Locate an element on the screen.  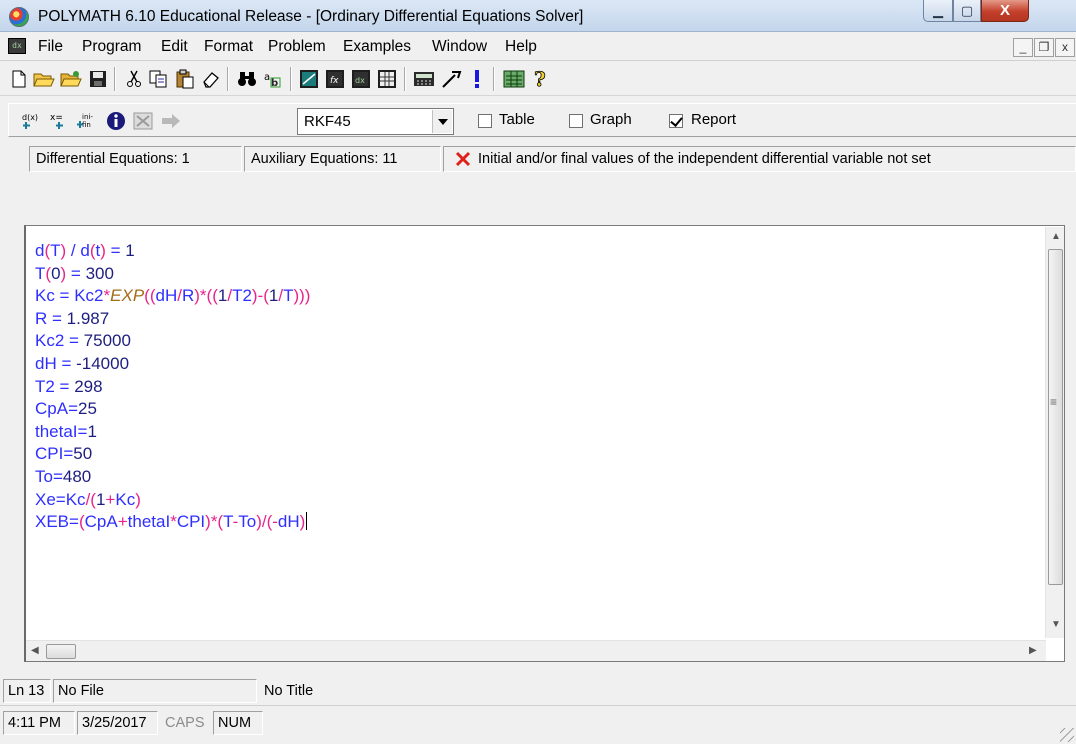
restore-icon: ❐ is located at coordinates (1044, 47).